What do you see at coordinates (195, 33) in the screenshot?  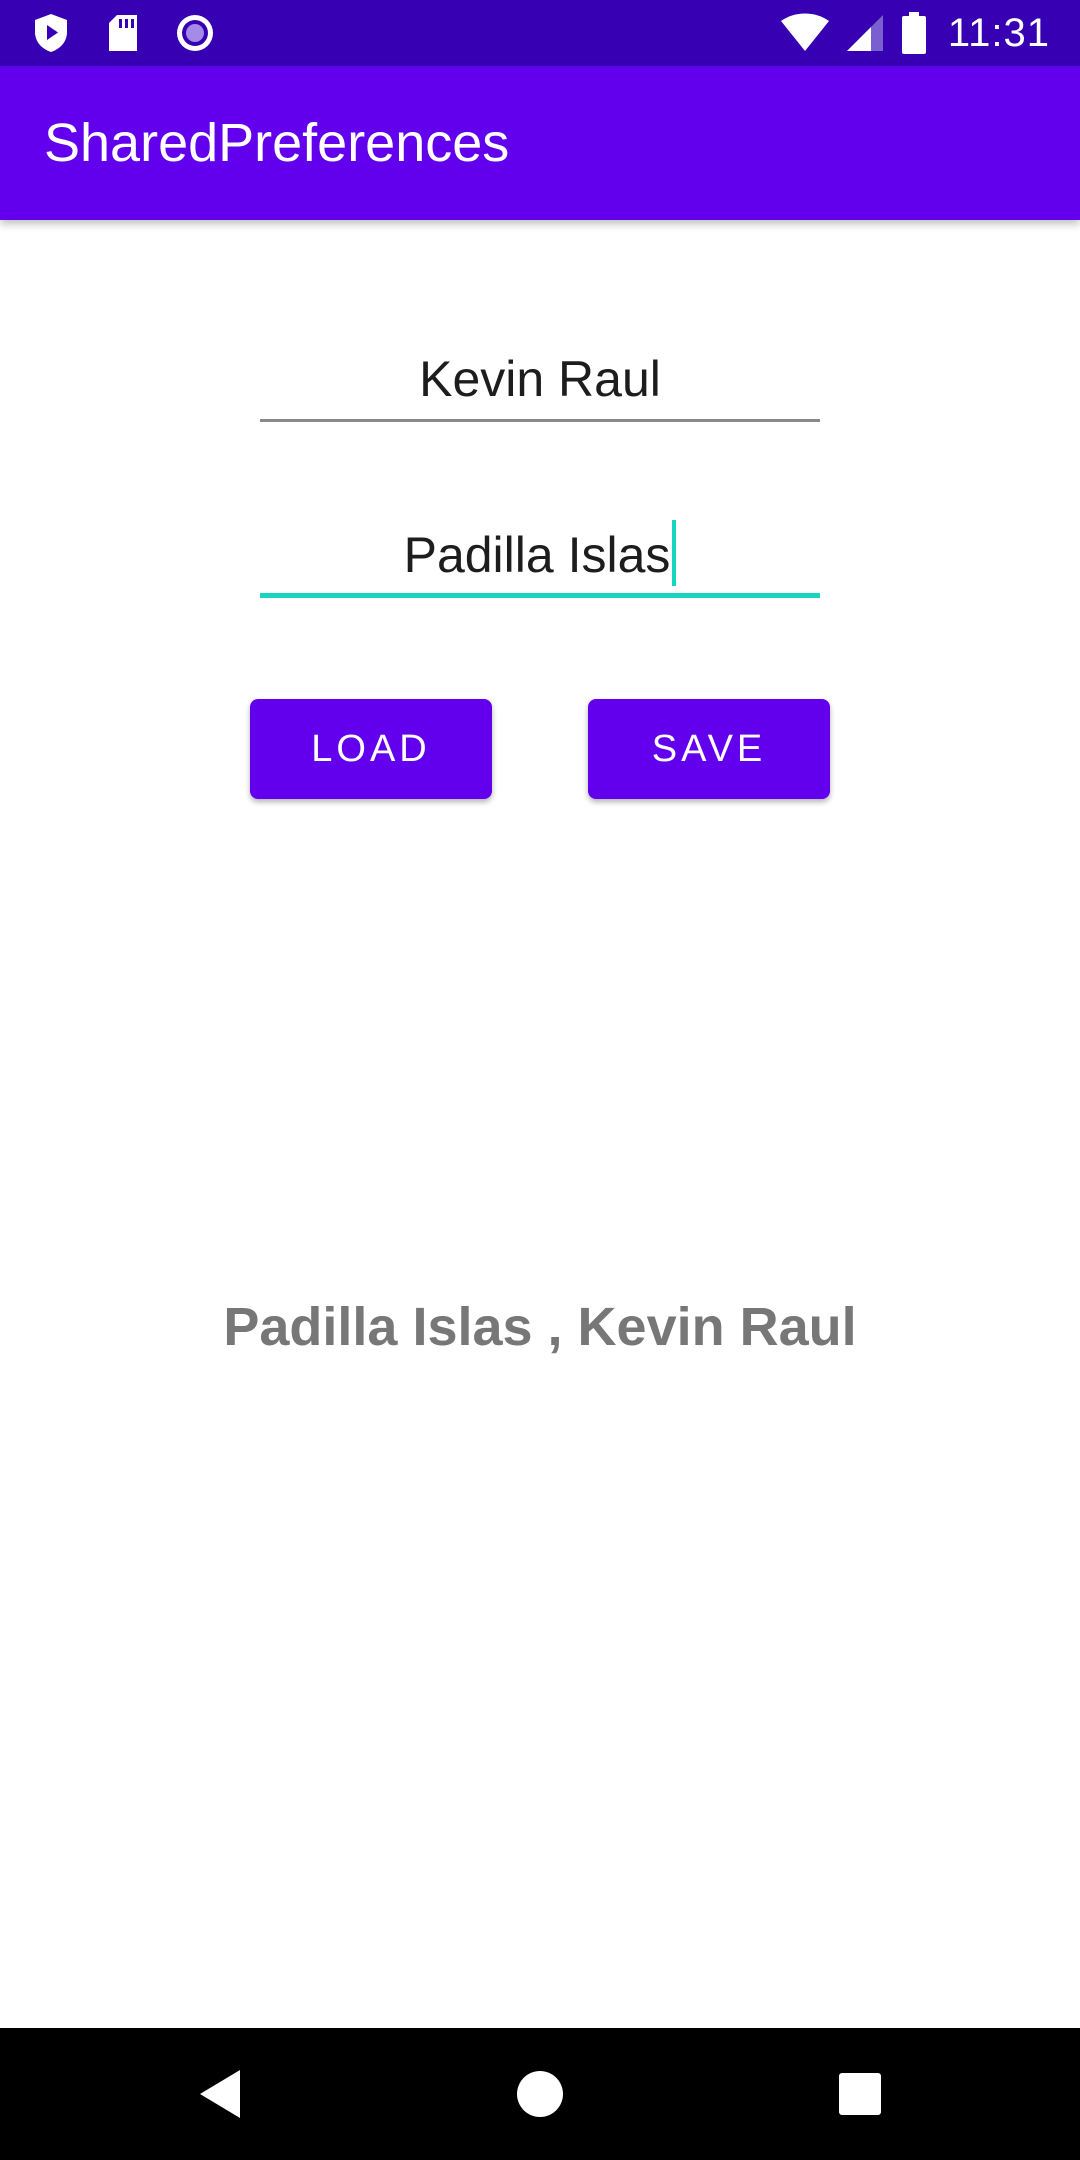 I see `record-icon` at bounding box center [195, 33].